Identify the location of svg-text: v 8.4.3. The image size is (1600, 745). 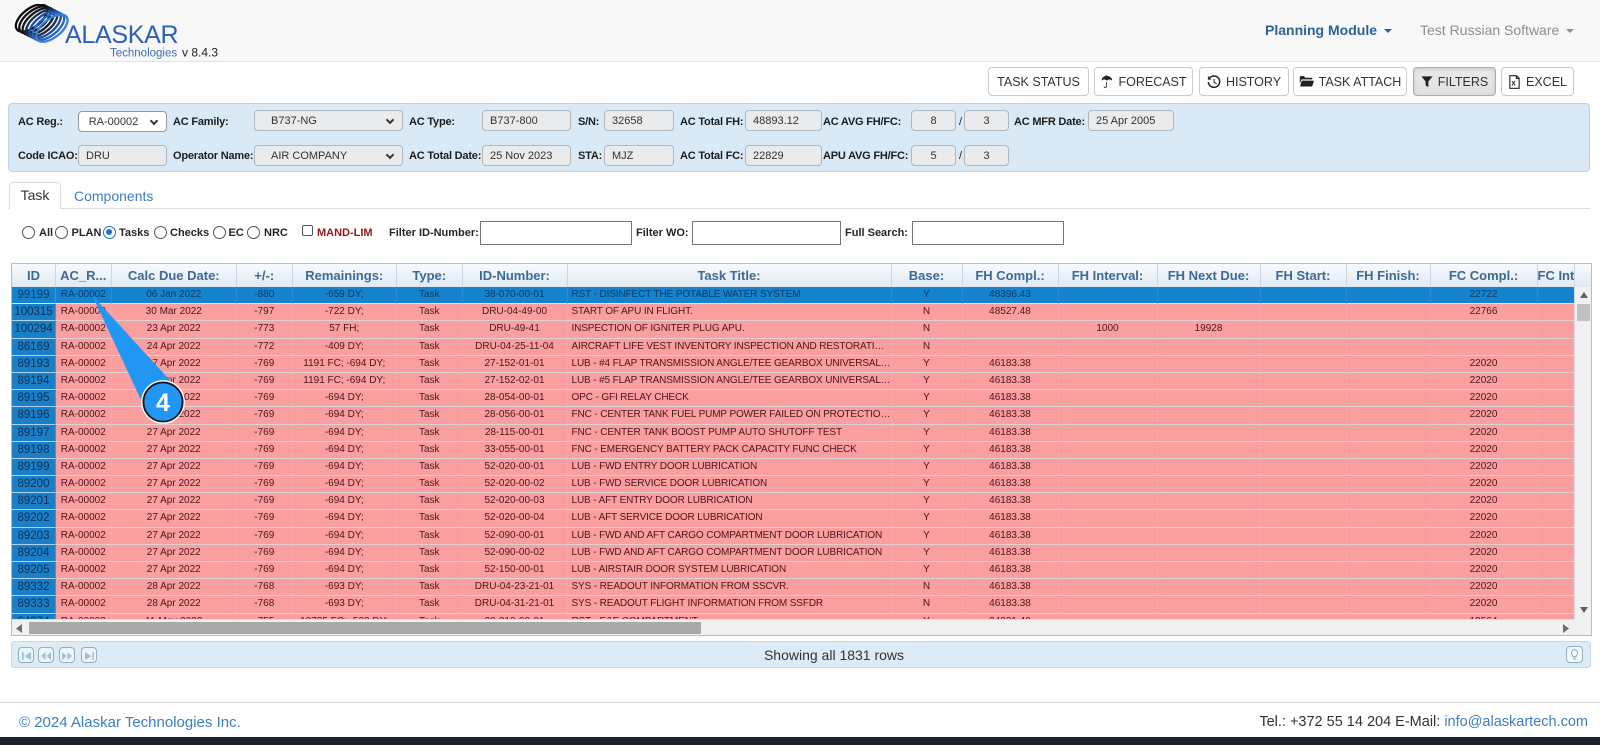
(200, 53).